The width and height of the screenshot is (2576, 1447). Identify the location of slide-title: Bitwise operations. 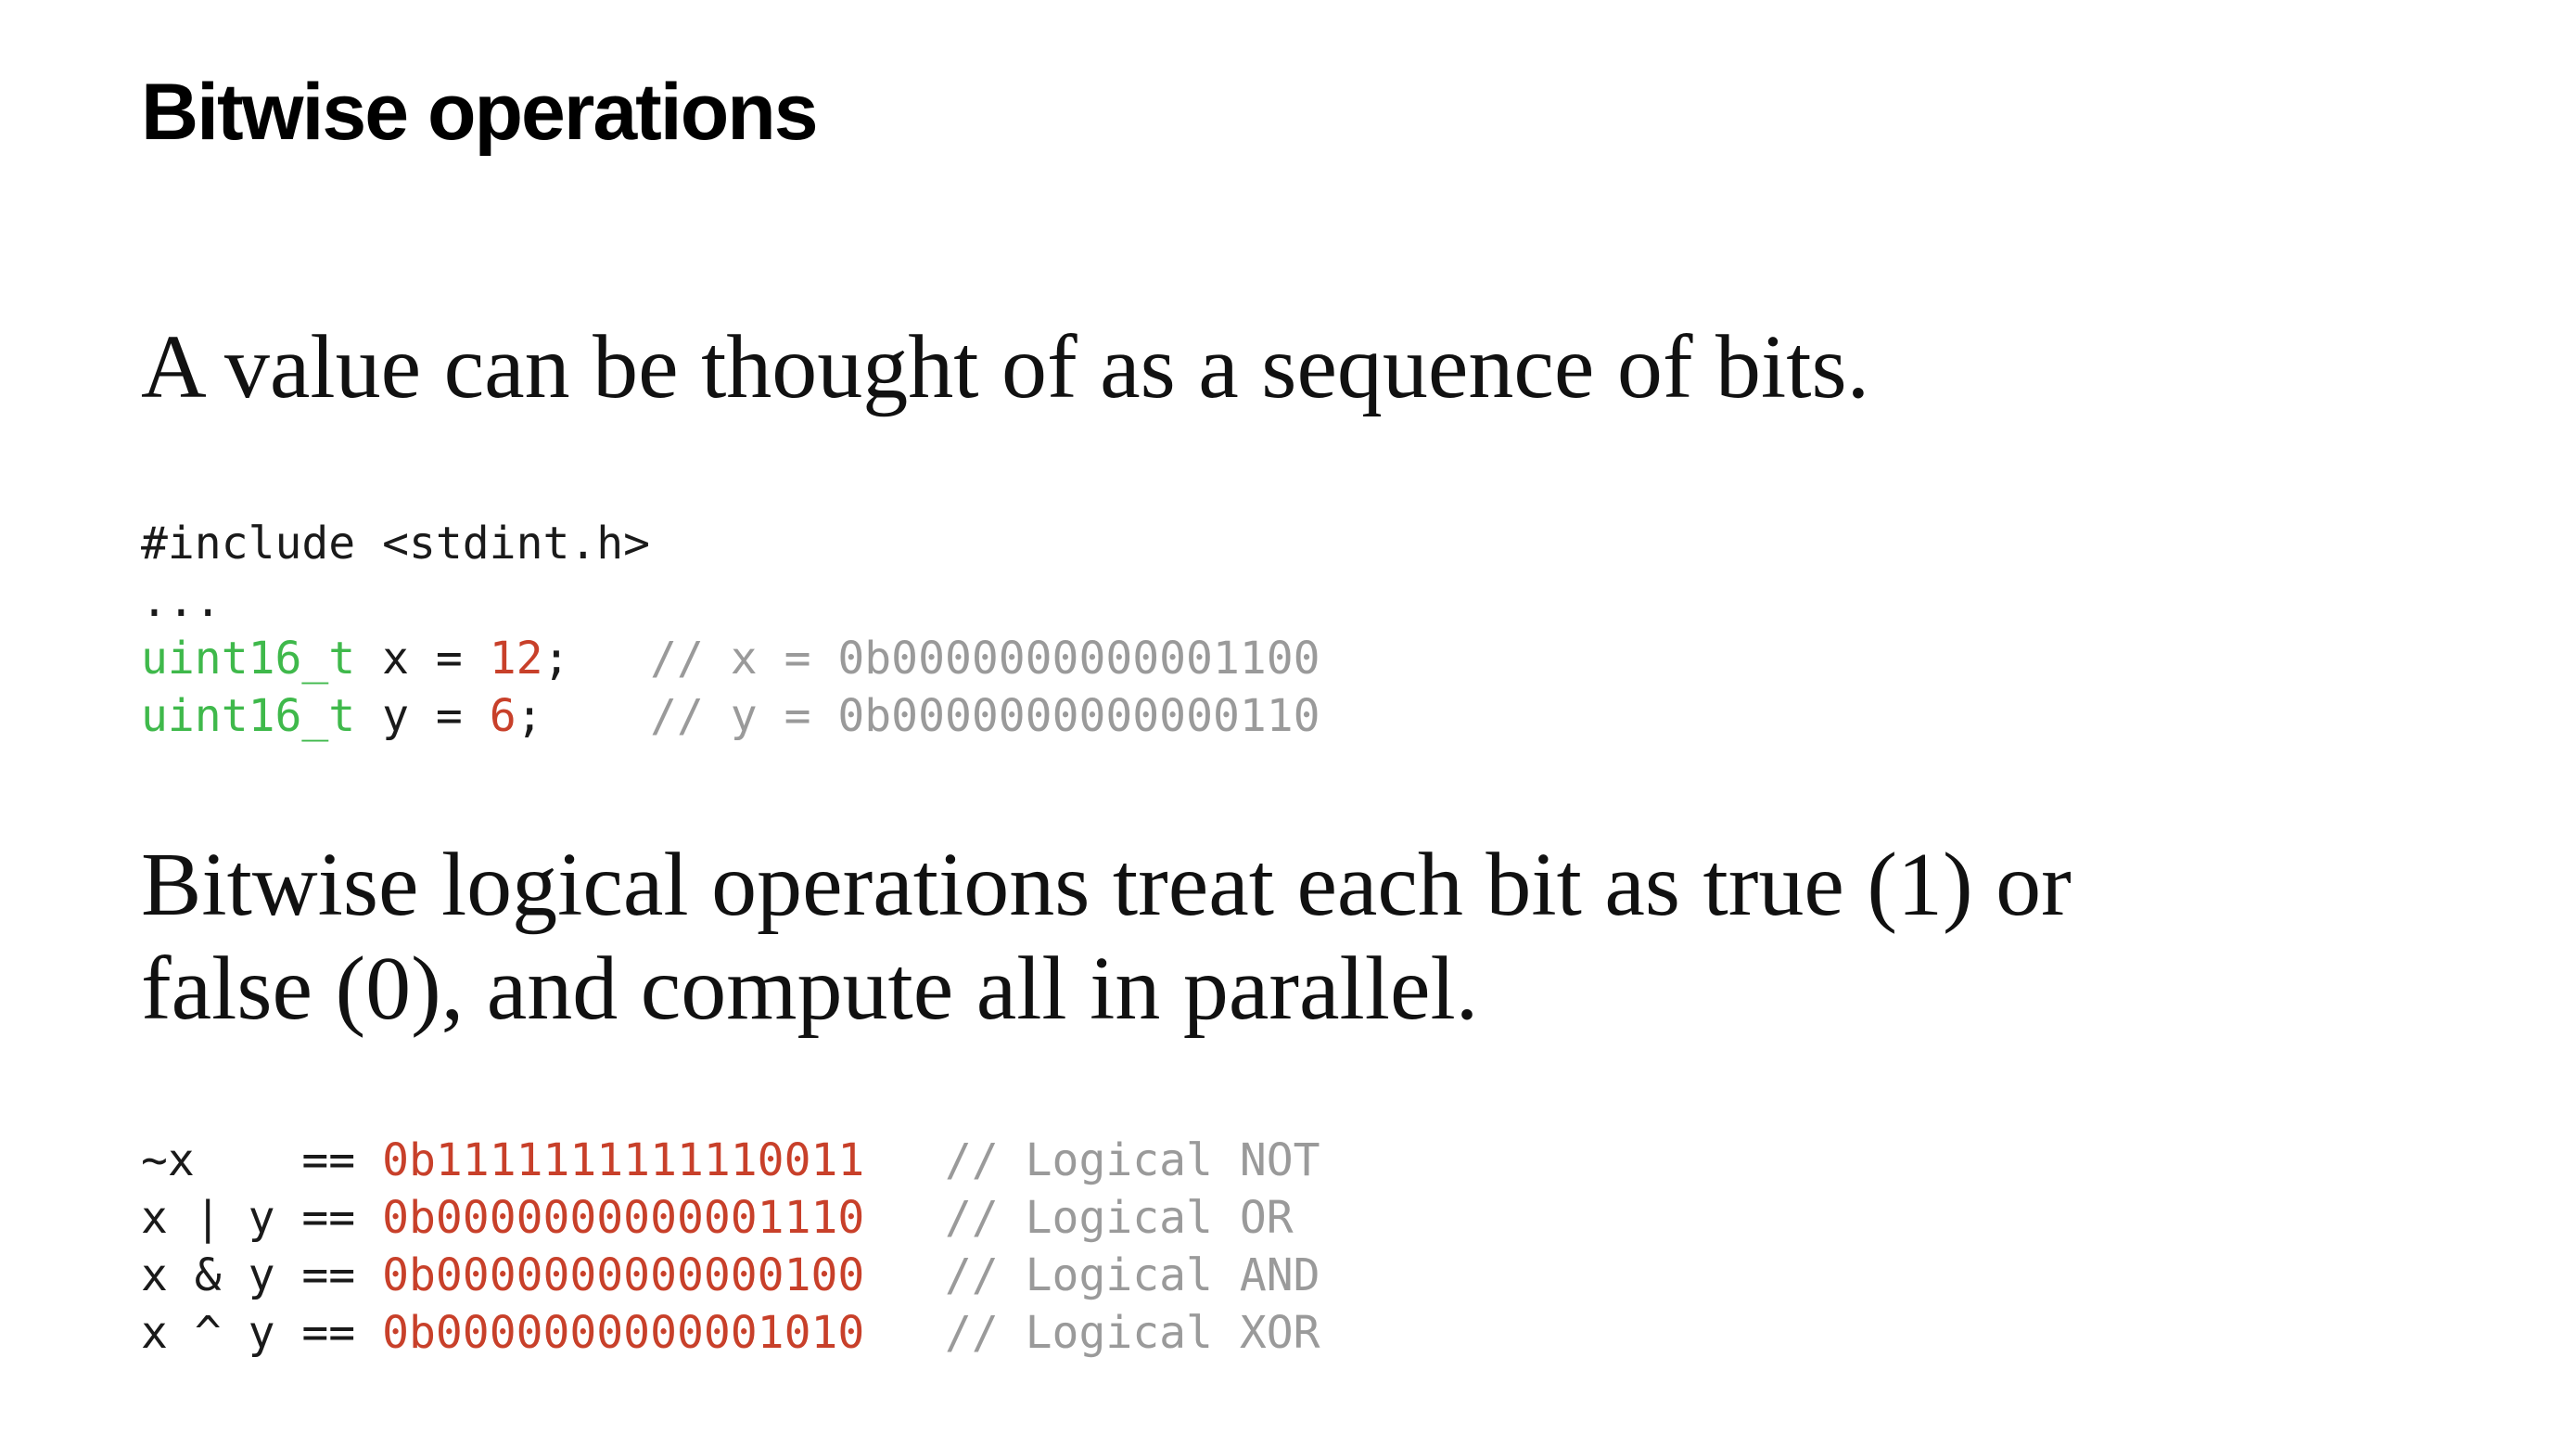
(480, 112).